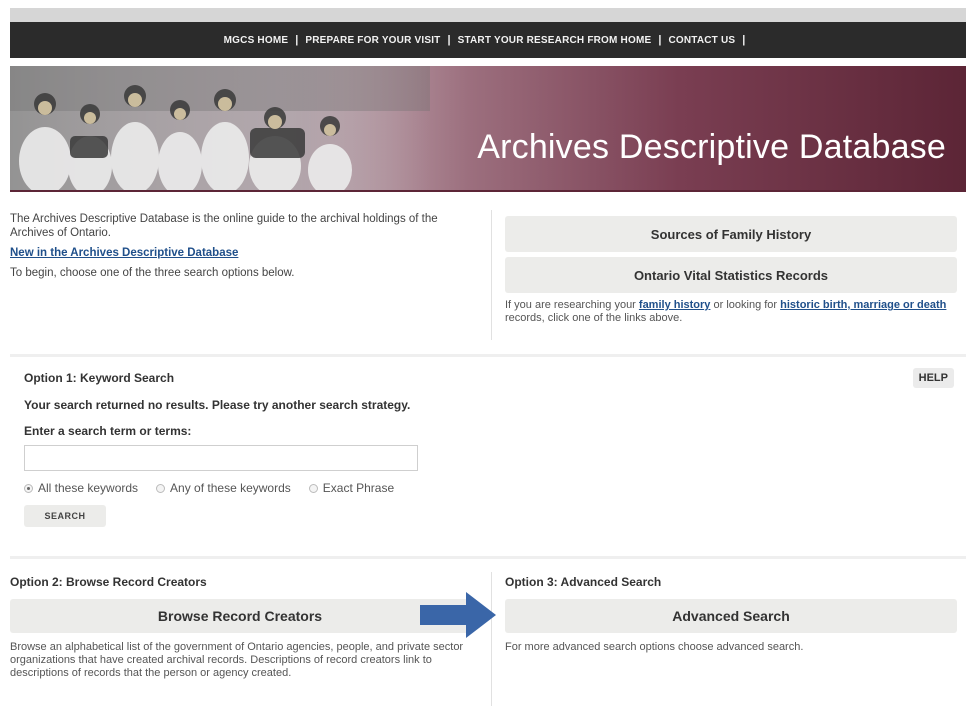 The image size is (966, 706). I want to click on note-text: records, click one of the links above., so click(594, 318).